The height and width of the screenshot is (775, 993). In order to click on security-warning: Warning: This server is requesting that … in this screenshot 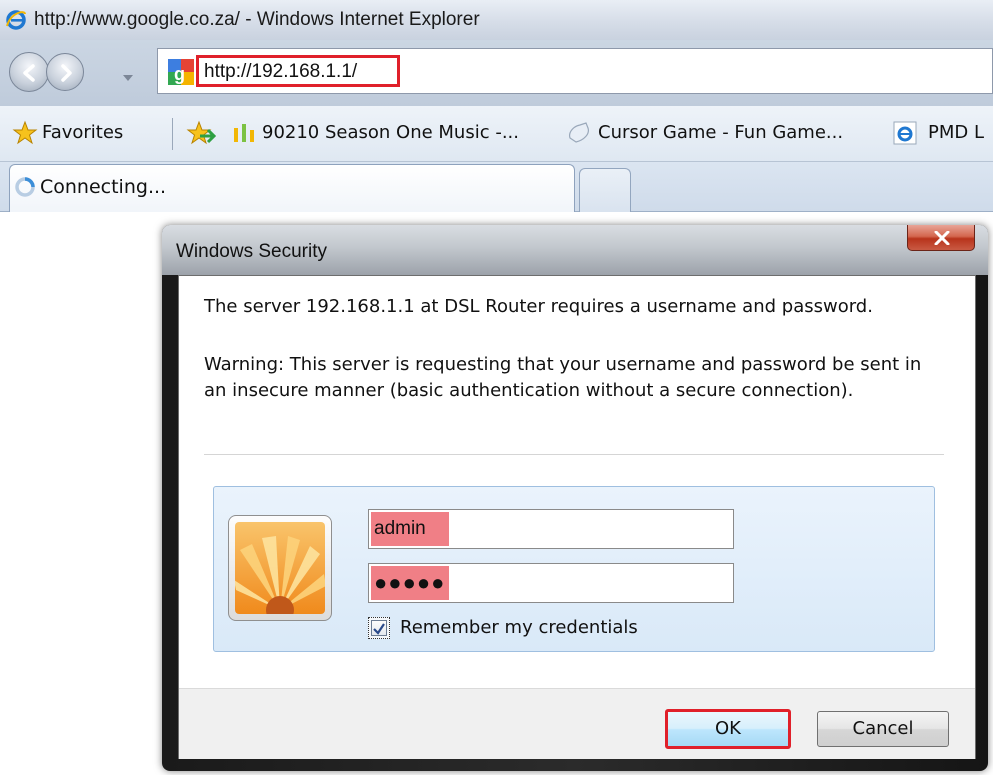, I will do `click(563, 377)`.